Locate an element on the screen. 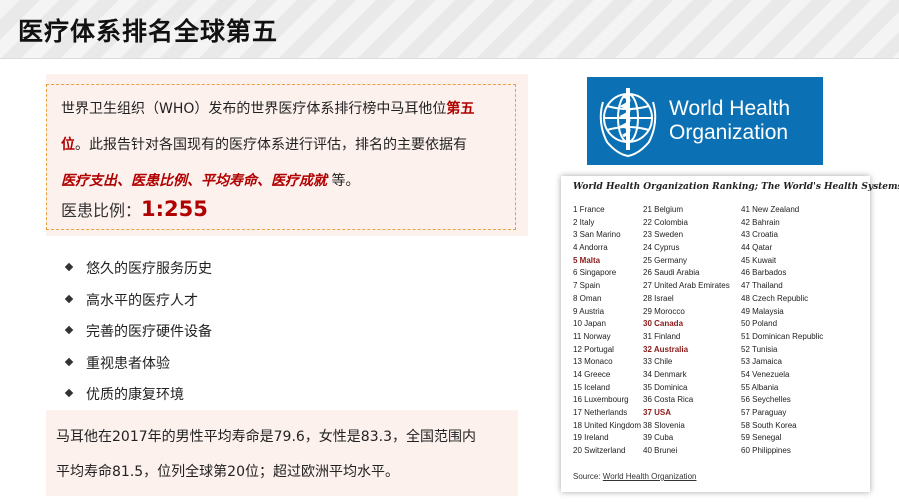 This screenshot has height=504, width=899. summary-line-1: 马耳他在2017年的男性平均寿命是79.6，女性是83.3，全国范围内 is located at coordinates (266, 437).